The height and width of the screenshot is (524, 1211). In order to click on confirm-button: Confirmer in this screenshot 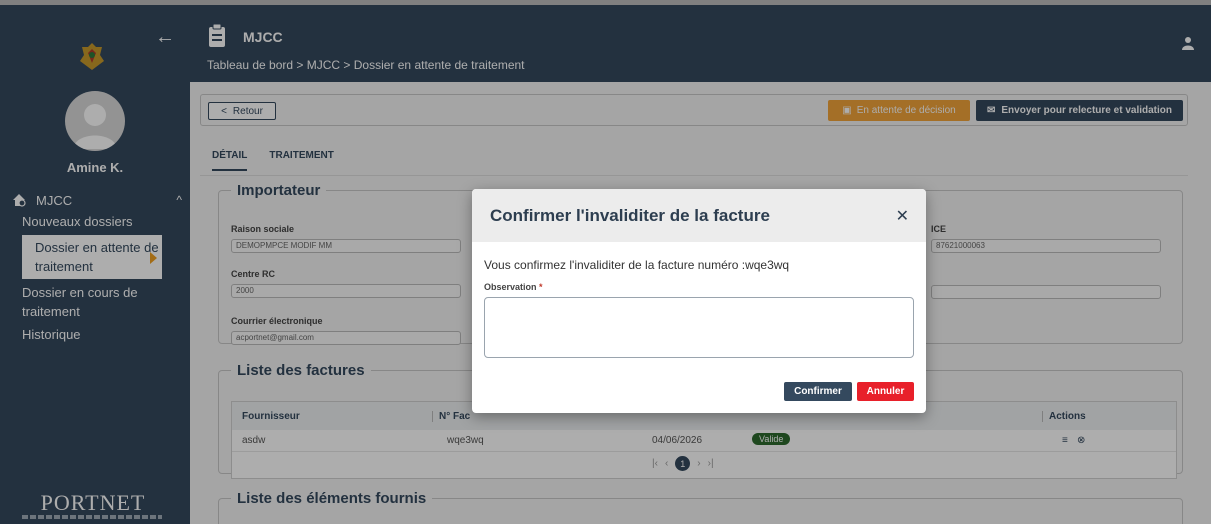, I will do `click(818, 391)`.